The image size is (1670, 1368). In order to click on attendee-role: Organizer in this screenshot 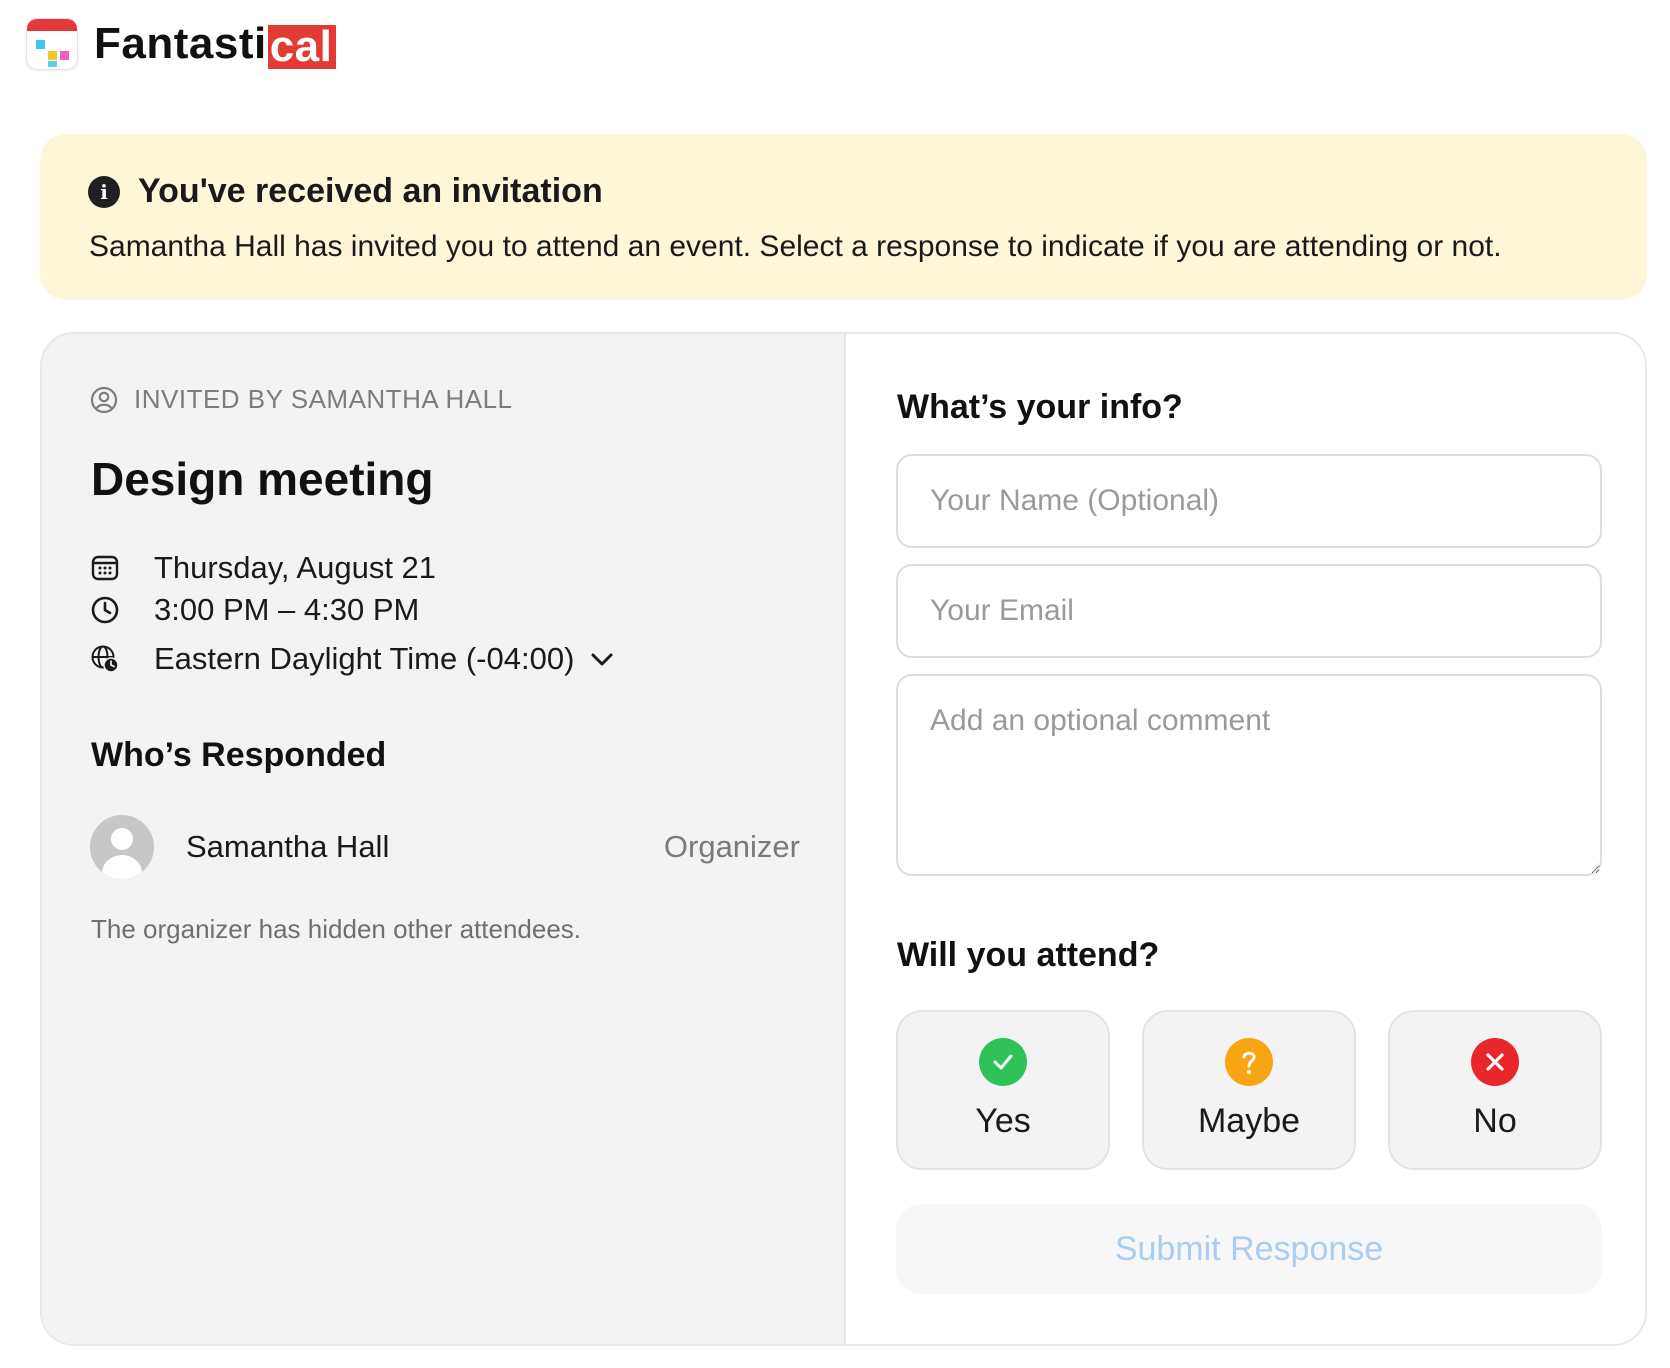, I will do `click(731, 846)`.